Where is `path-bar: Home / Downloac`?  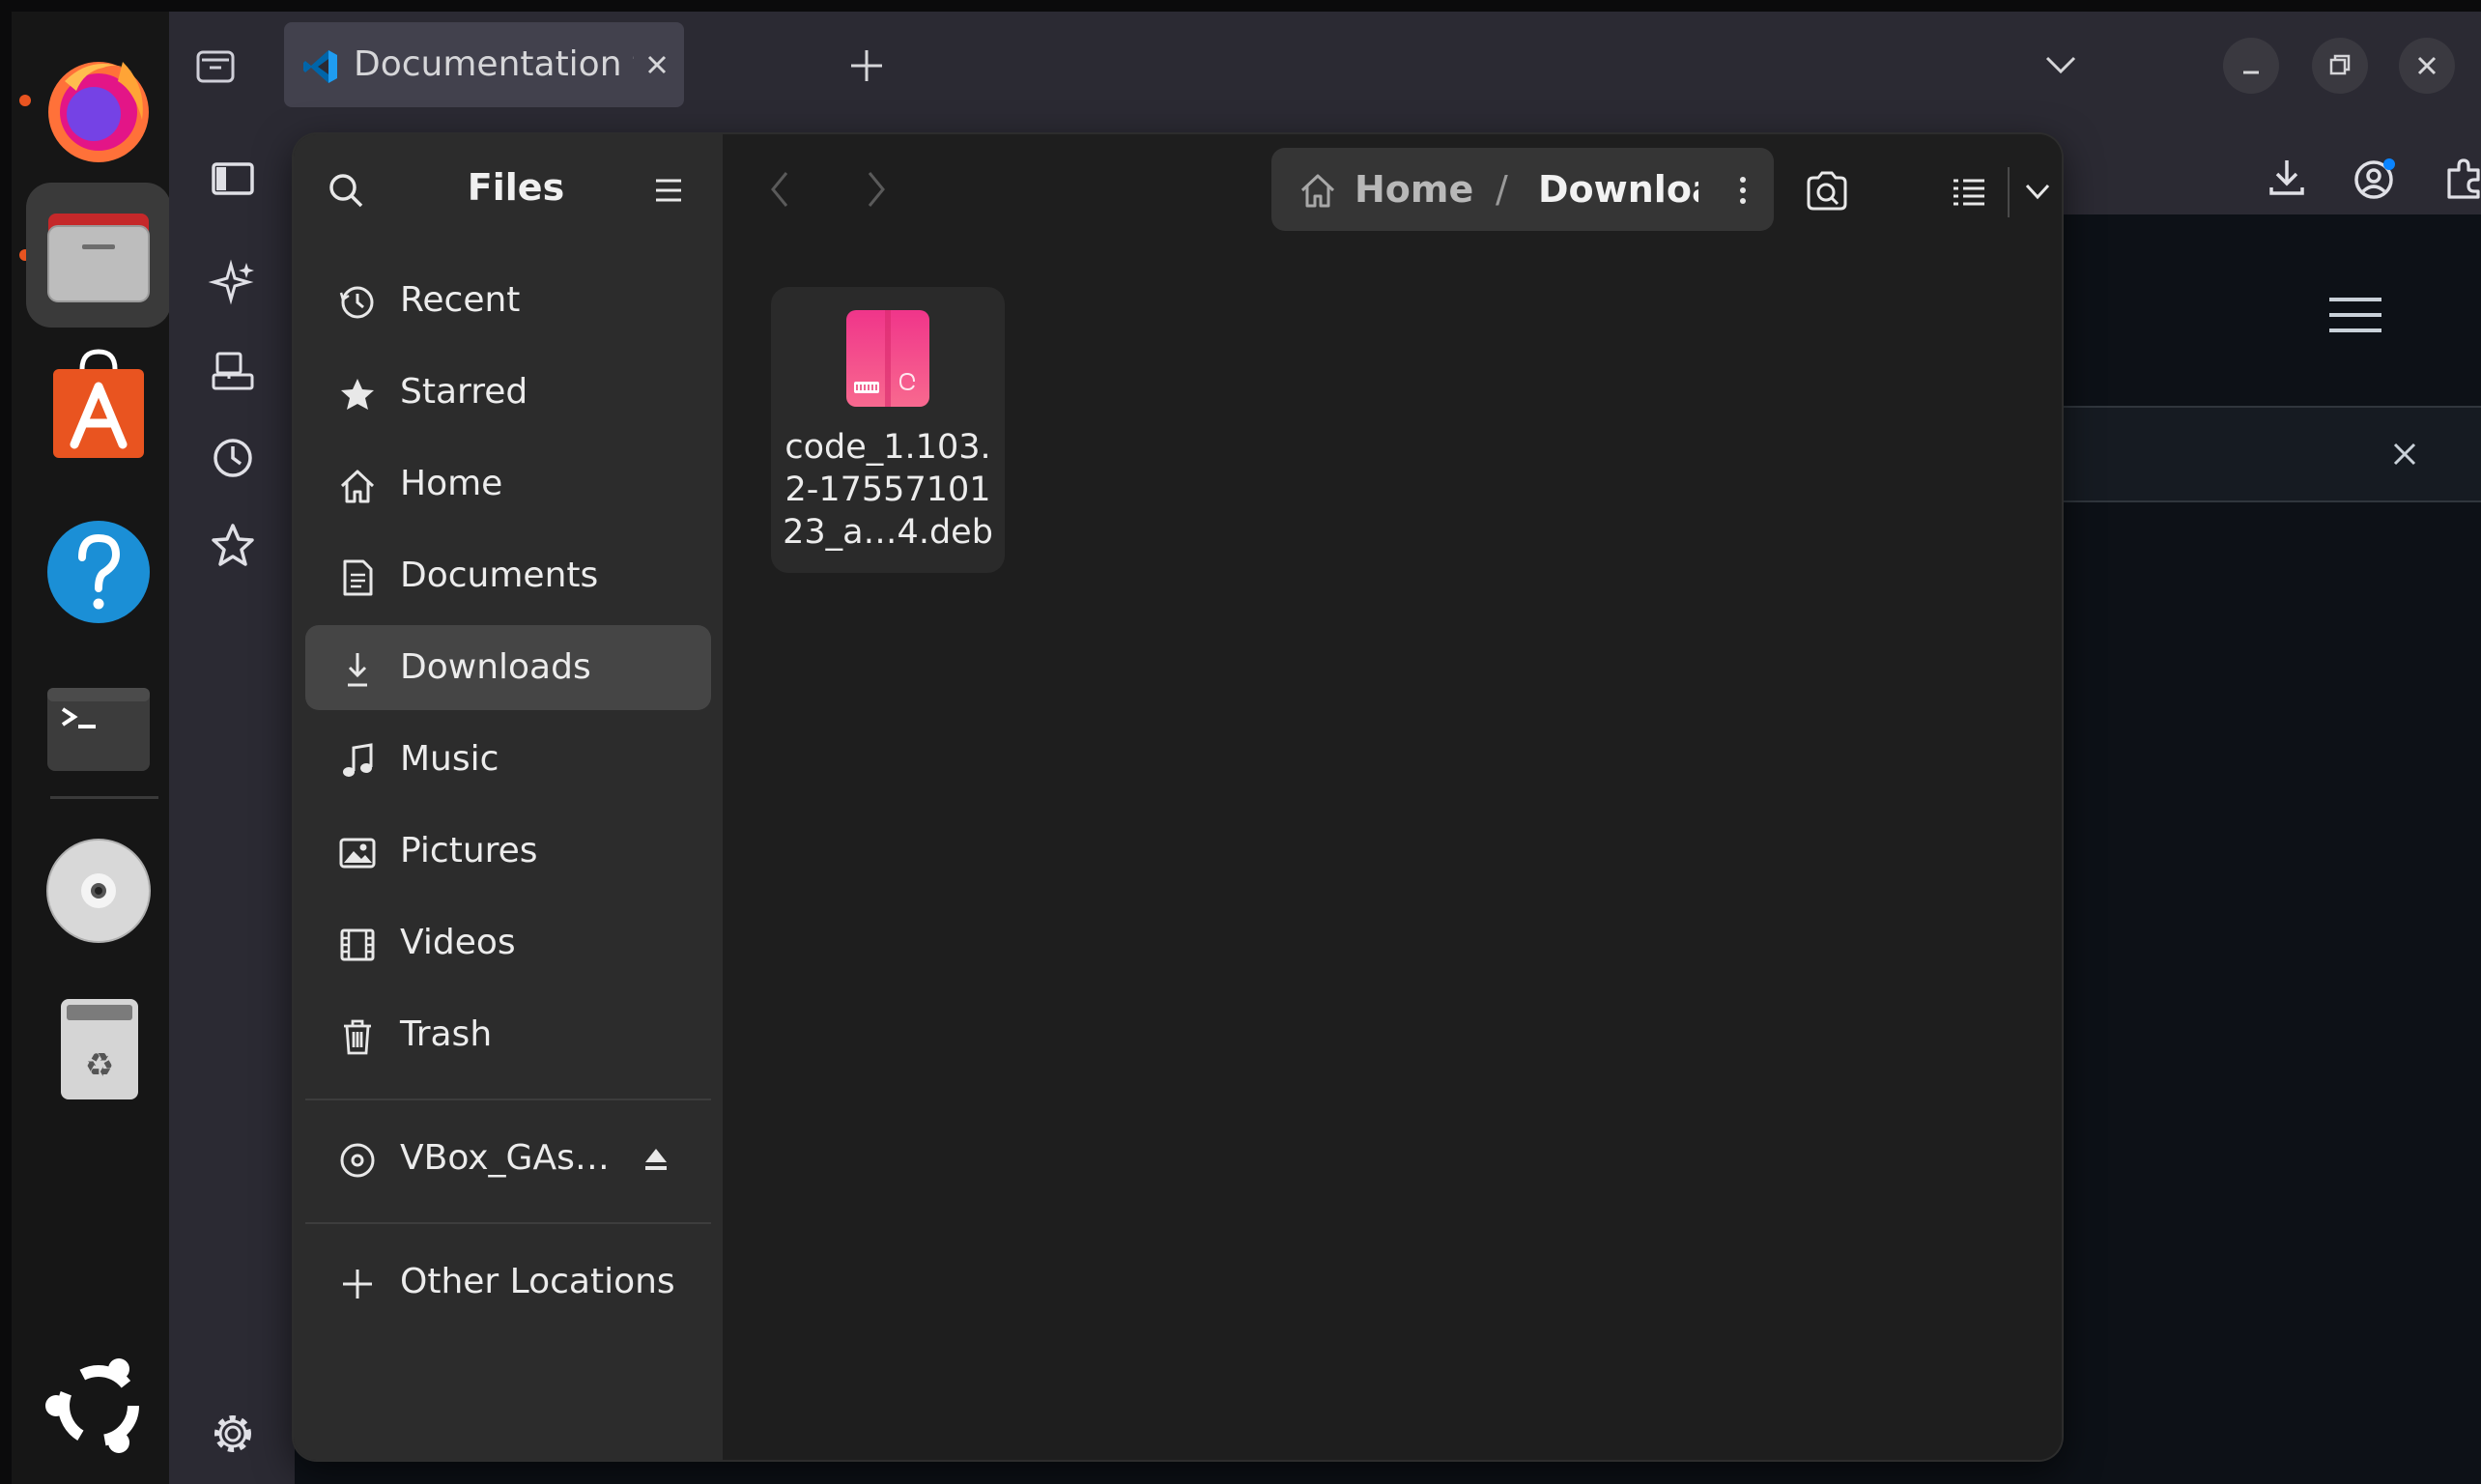
path-bar: Home / Downloac is located at coordinates (1523, 190).